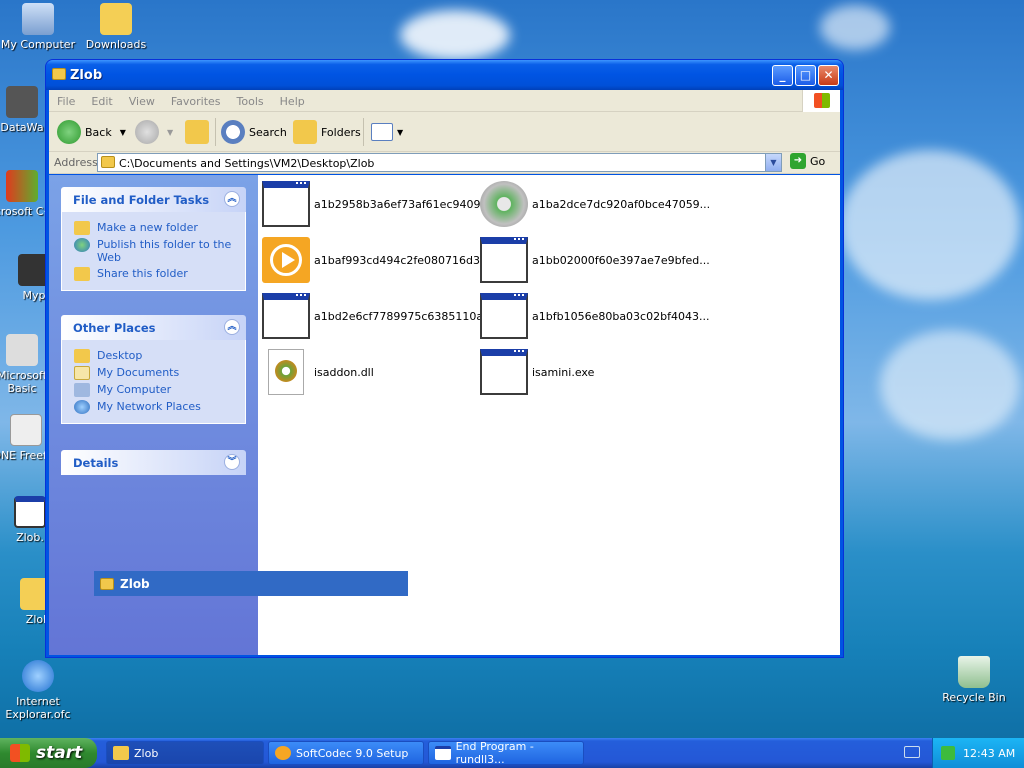 The width and height of the screenshot is (1024, 768). Describe the element at coordinates (153, 199) in the screenshot. I see `panel-header: File and Folder Tasks ︽` at that location.